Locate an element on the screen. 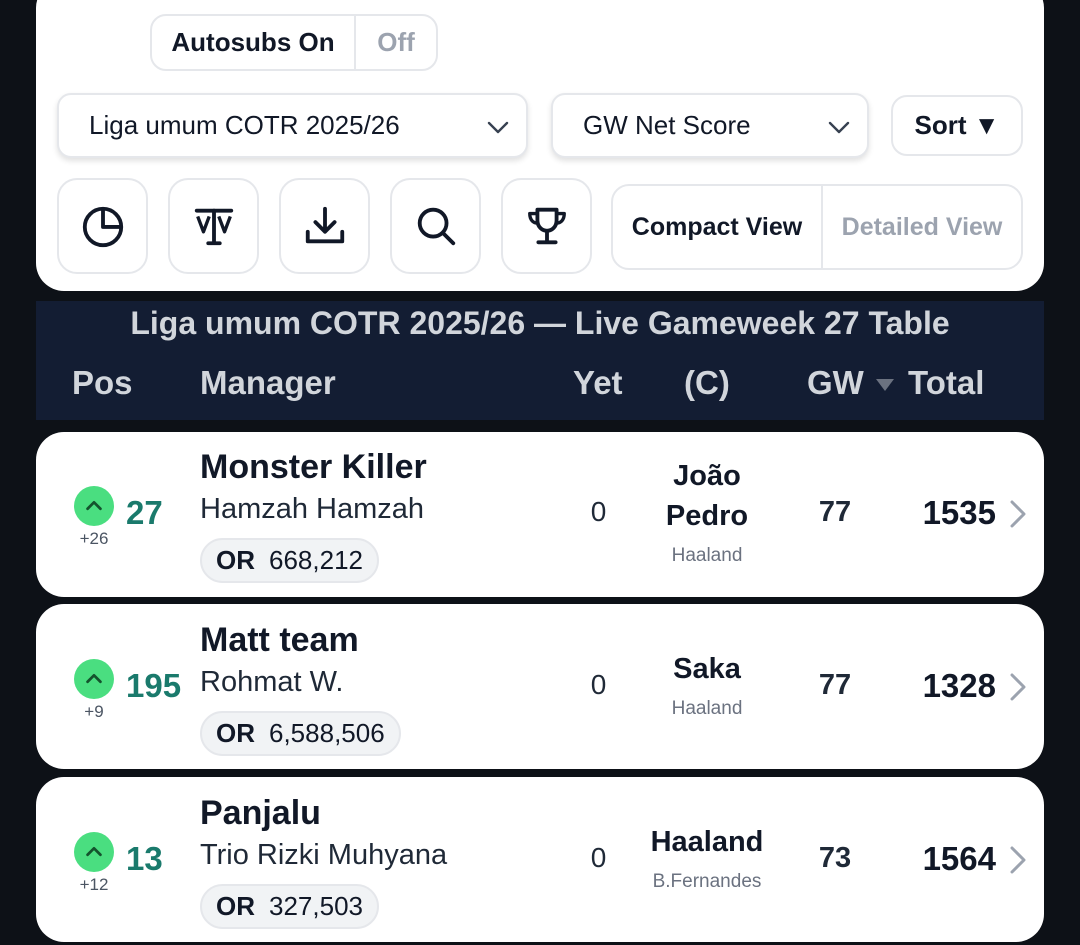  league-select: Liga umum COTR 2025/26 is located at coordinates (292, 125).